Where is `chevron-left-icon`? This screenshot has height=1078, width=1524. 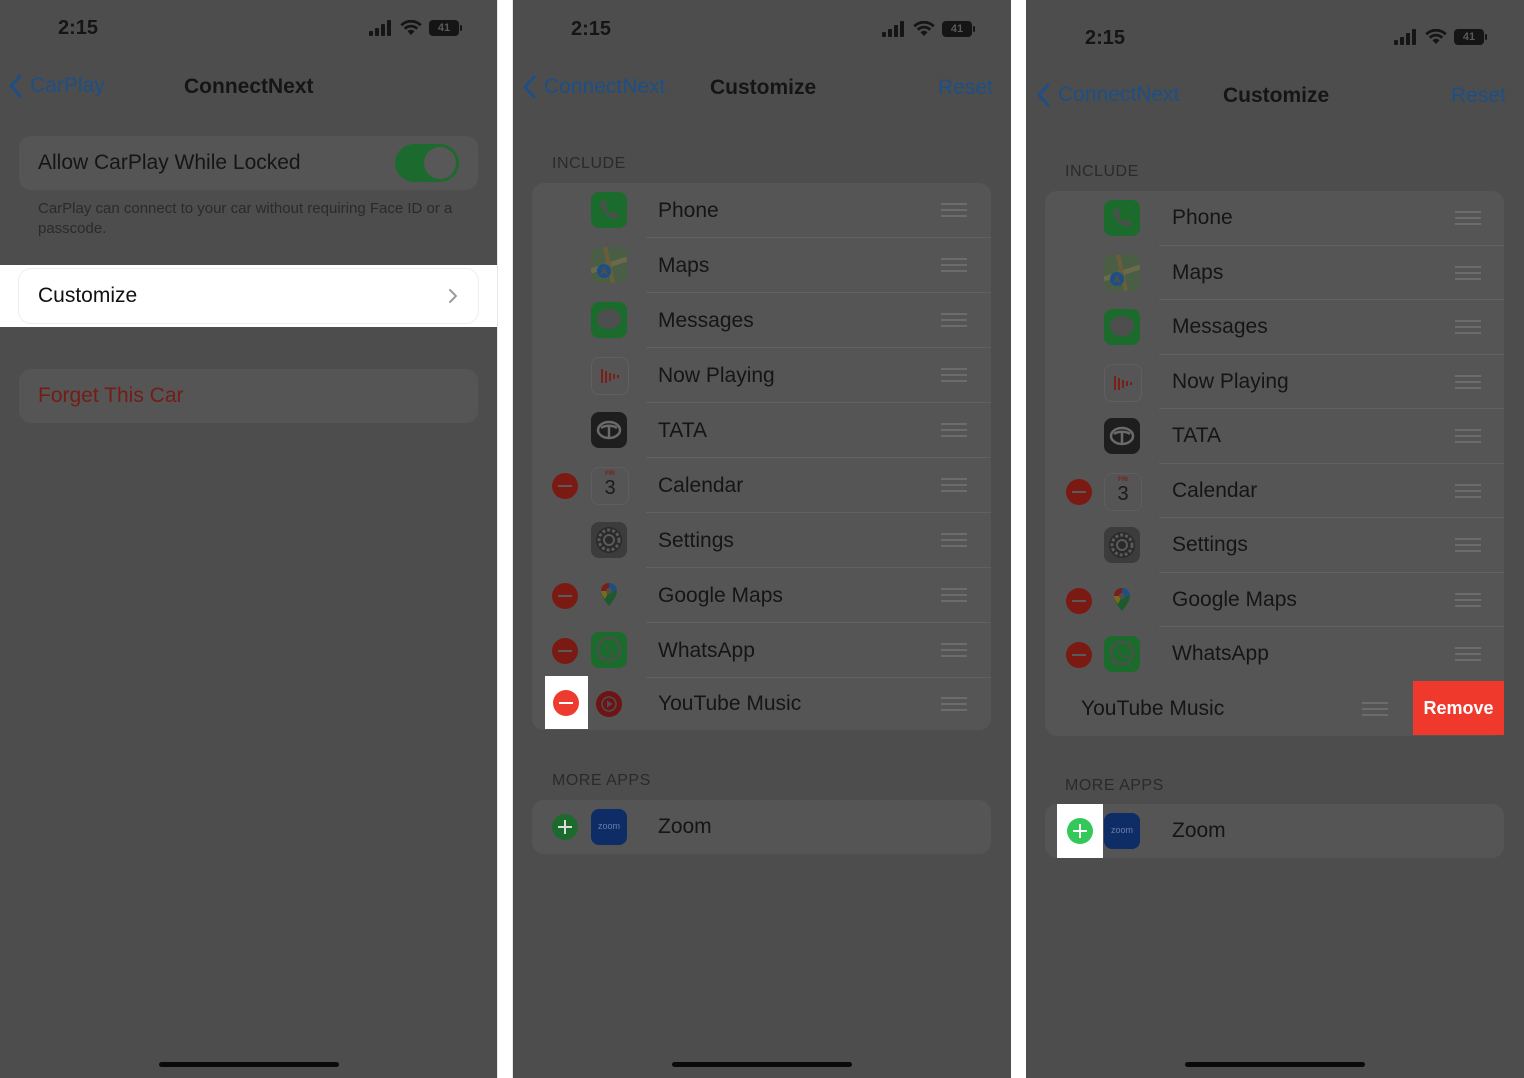
chevron-left-icon is located at coordinates (1043, 95).